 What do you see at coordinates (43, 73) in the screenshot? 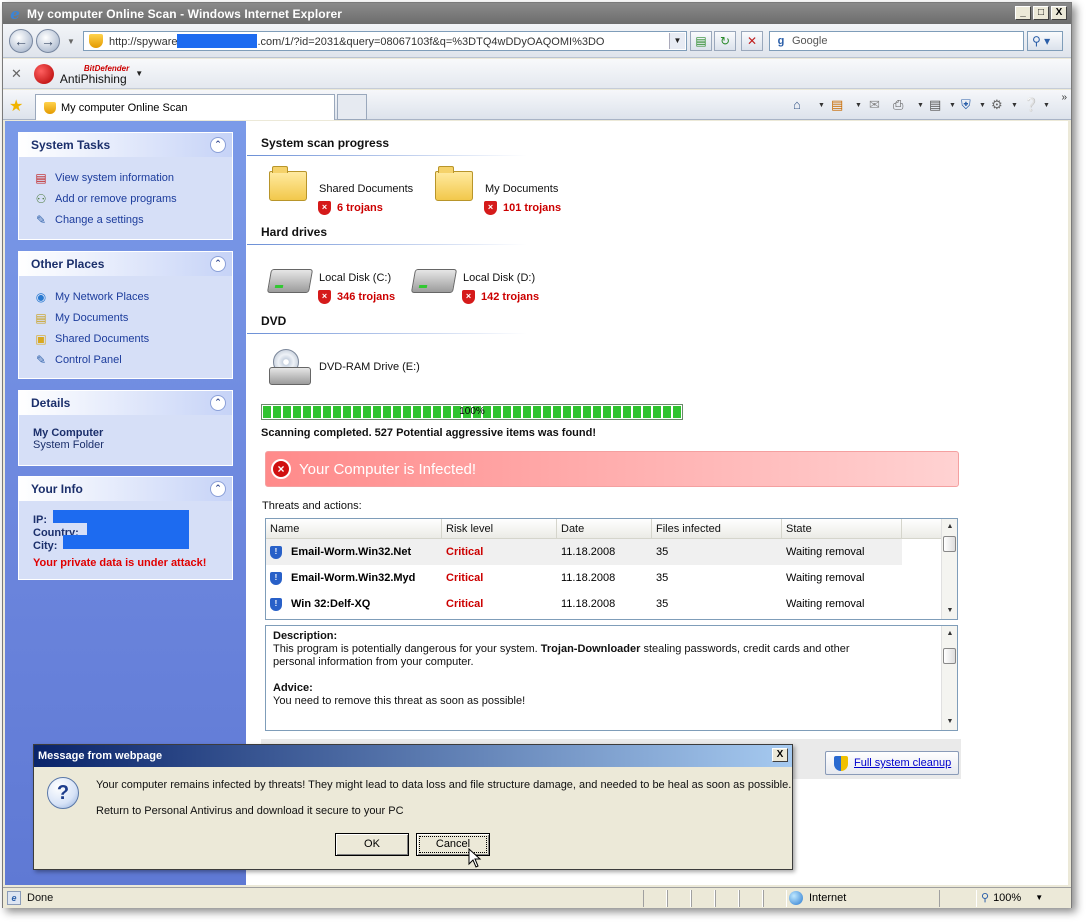
I see `bitdefender-logo-icon` at bounding box center [43, 73].